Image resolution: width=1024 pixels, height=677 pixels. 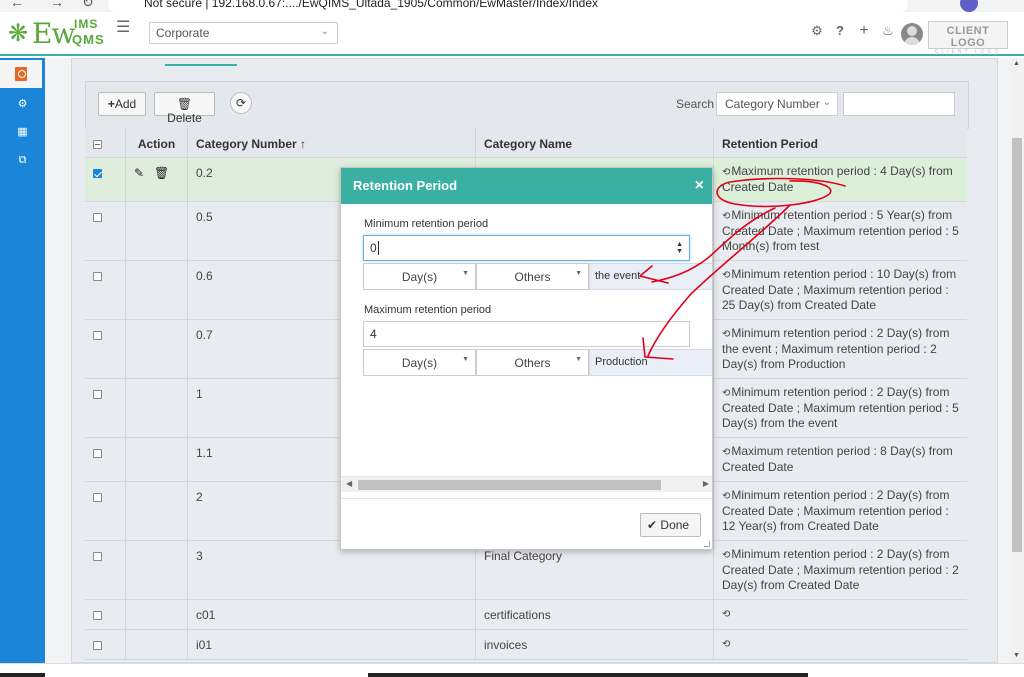 What do you see at coordinates (652, 525) in the screenshot?
I see `check-icon: ✔` at bounding box center [652, 525].